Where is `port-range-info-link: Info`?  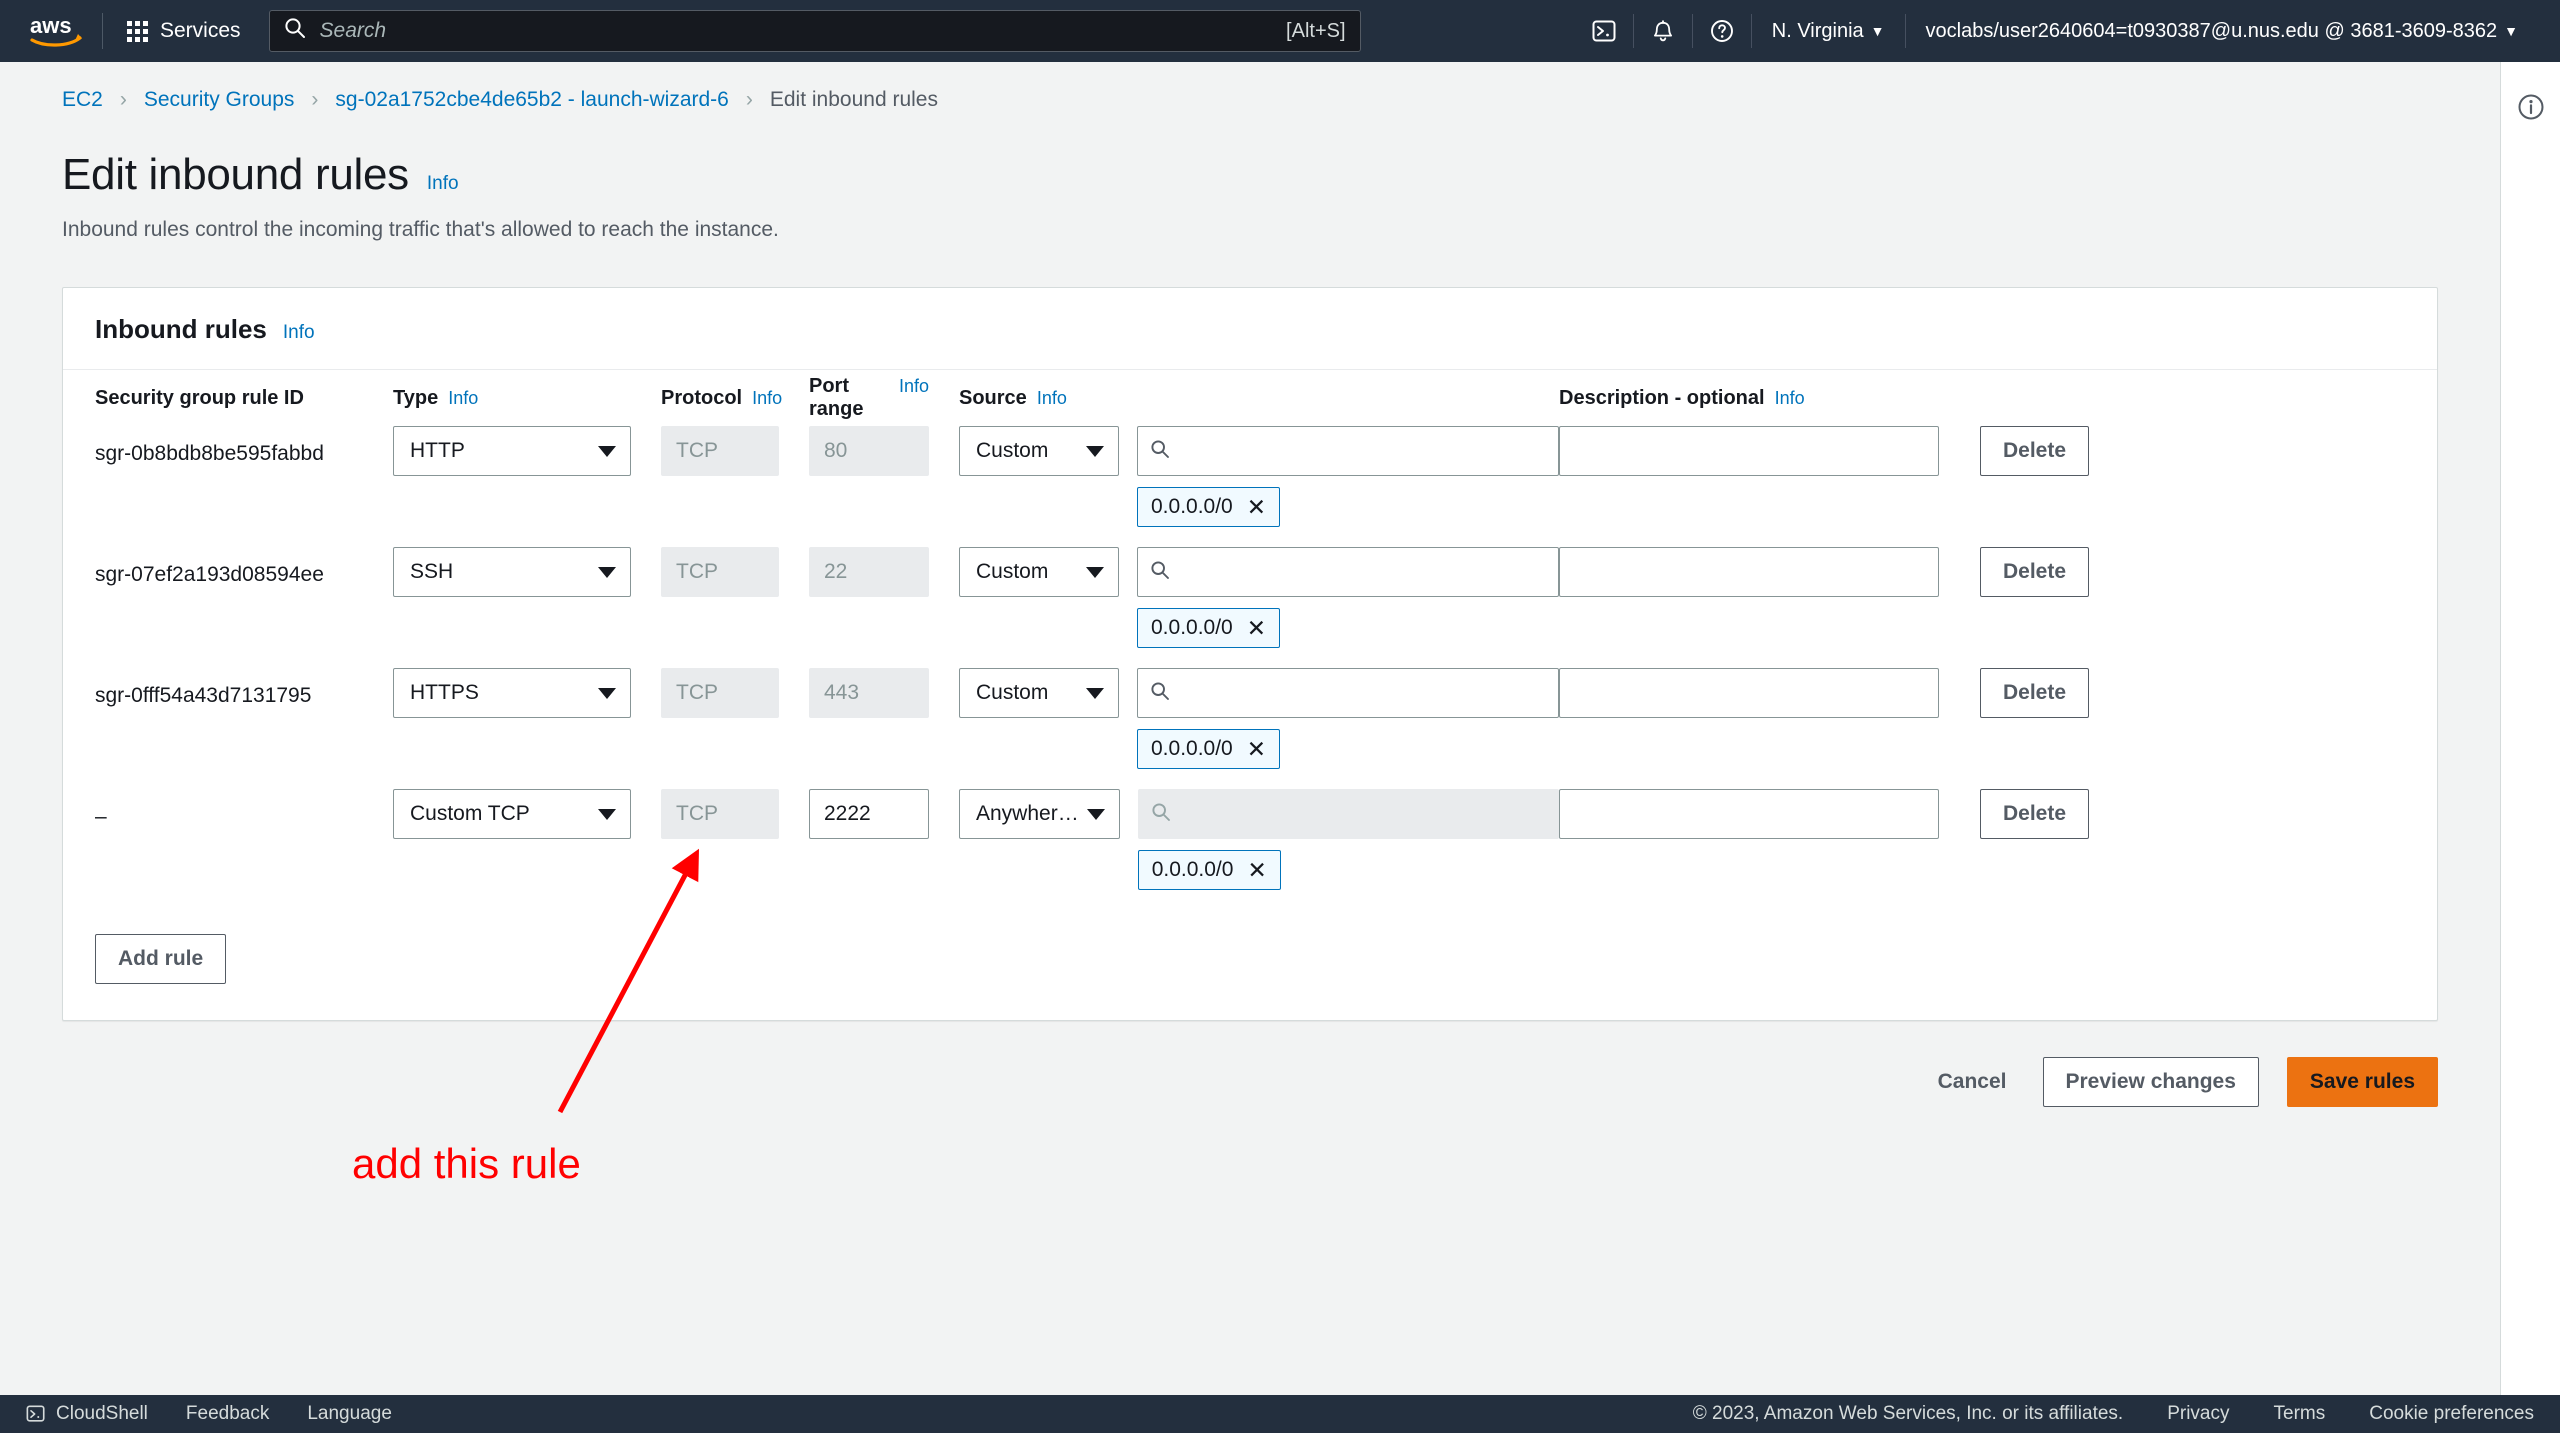
port-range-info-link: Info is located at coordinates (914, 386).